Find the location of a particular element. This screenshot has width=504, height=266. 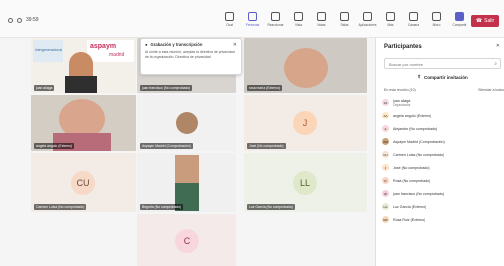

avatar: AA is located at coordinates (385, 115).